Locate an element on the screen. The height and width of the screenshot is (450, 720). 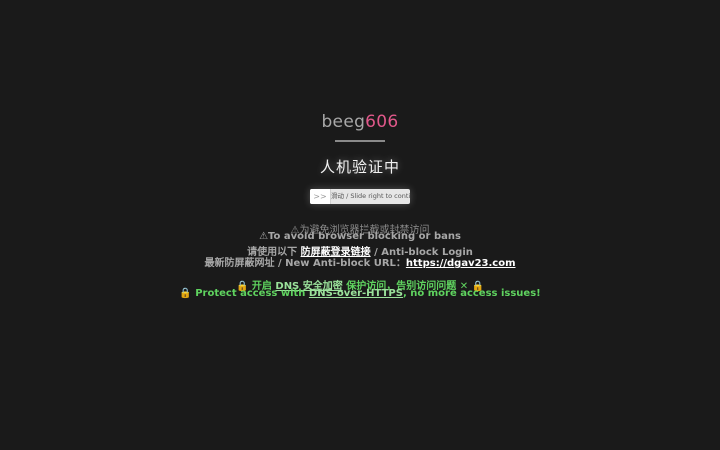
brand-logo: beeg606 is located at coordinates (360, 122).